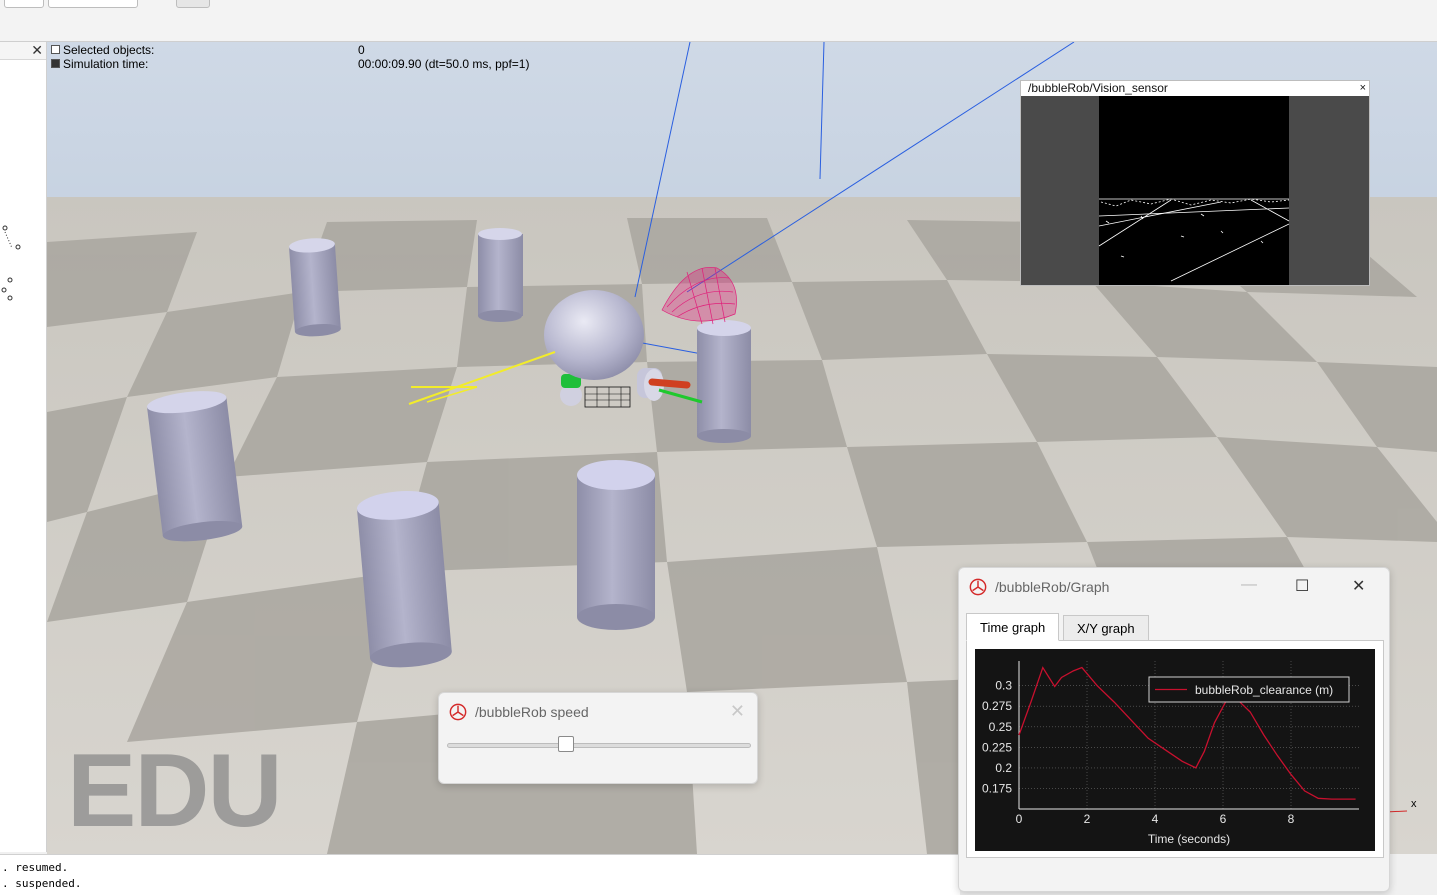 This screenshot has width=1437, height=895. What do you see at coordinates (444, 64) in the screenshot?
I see `simulation-time-value: 00:00:09.90 (dt=50.0 ms, ppf=1)` at bounding box center [444, 64].